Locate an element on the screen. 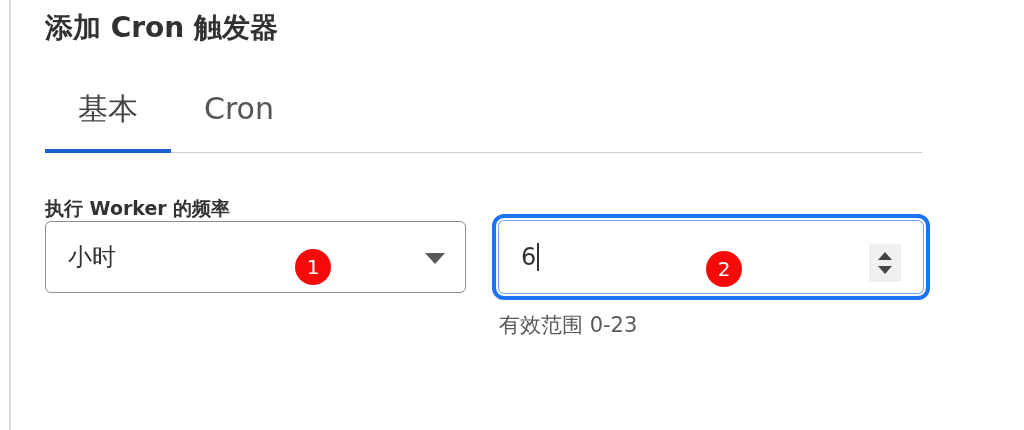  input-value: 6 is located at coordinates (530, 257).